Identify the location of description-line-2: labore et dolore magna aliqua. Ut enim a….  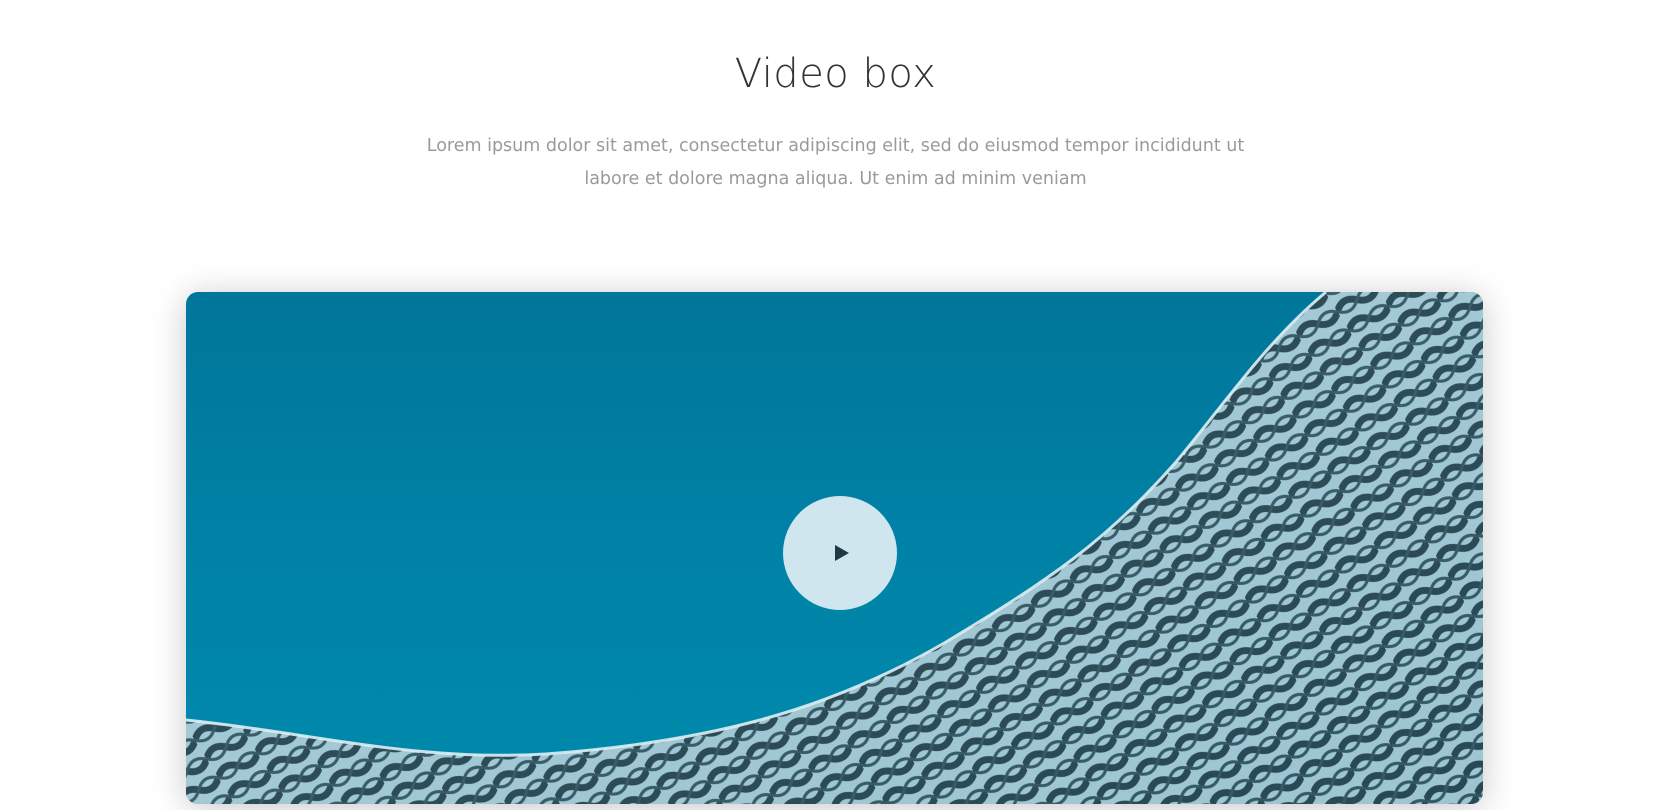
(835, 179).